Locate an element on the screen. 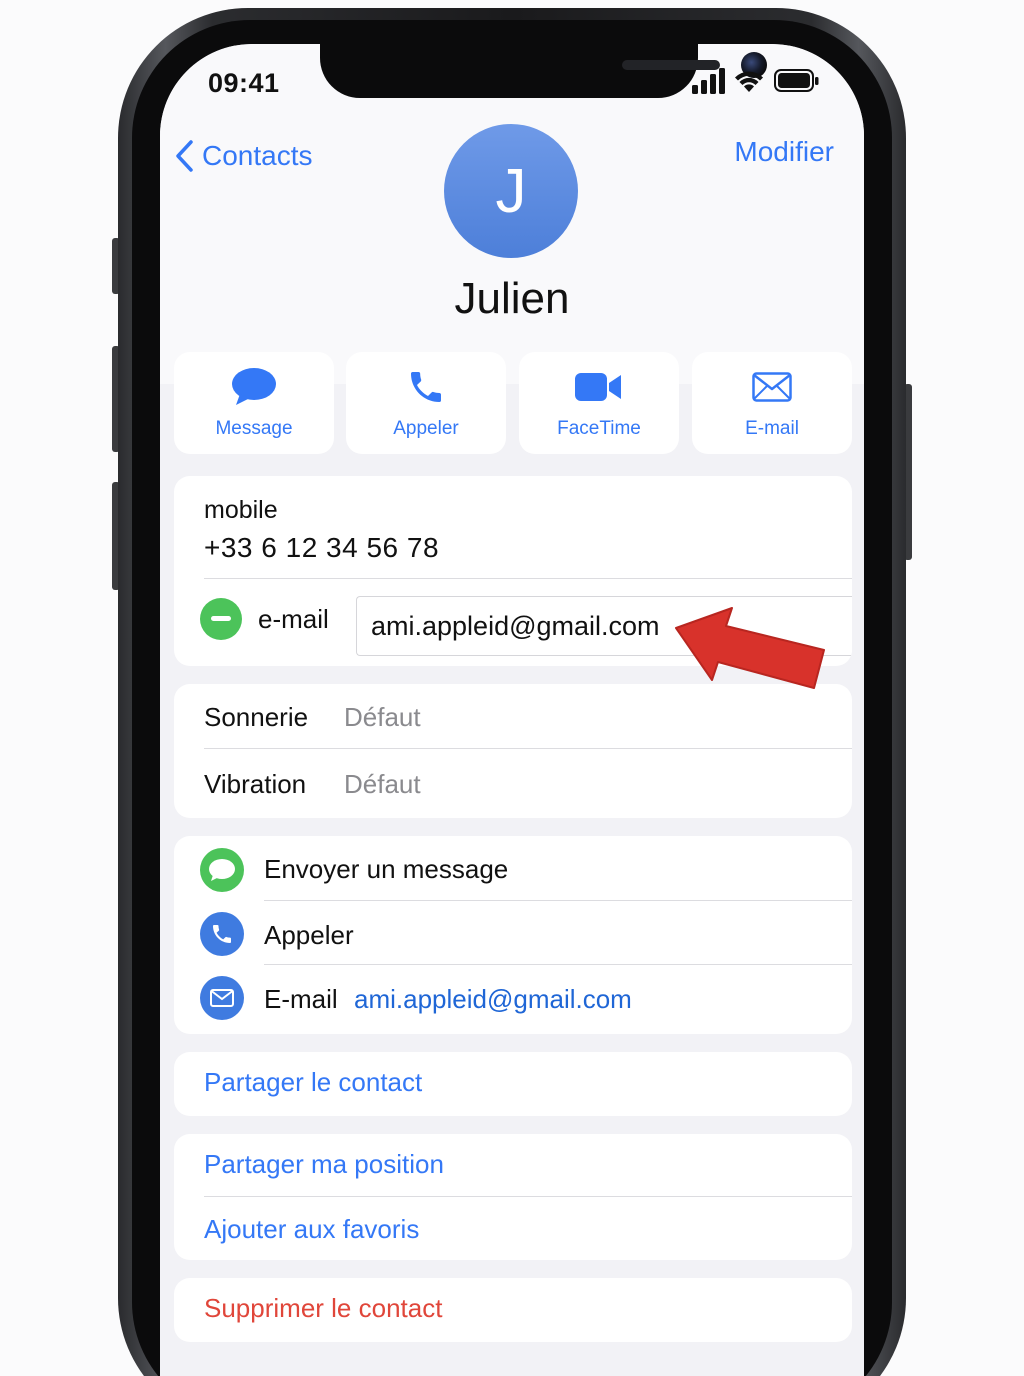 This screenshot has width=1024, height=1376. call-action-button: Appeler is located at coordinates (426, 403).